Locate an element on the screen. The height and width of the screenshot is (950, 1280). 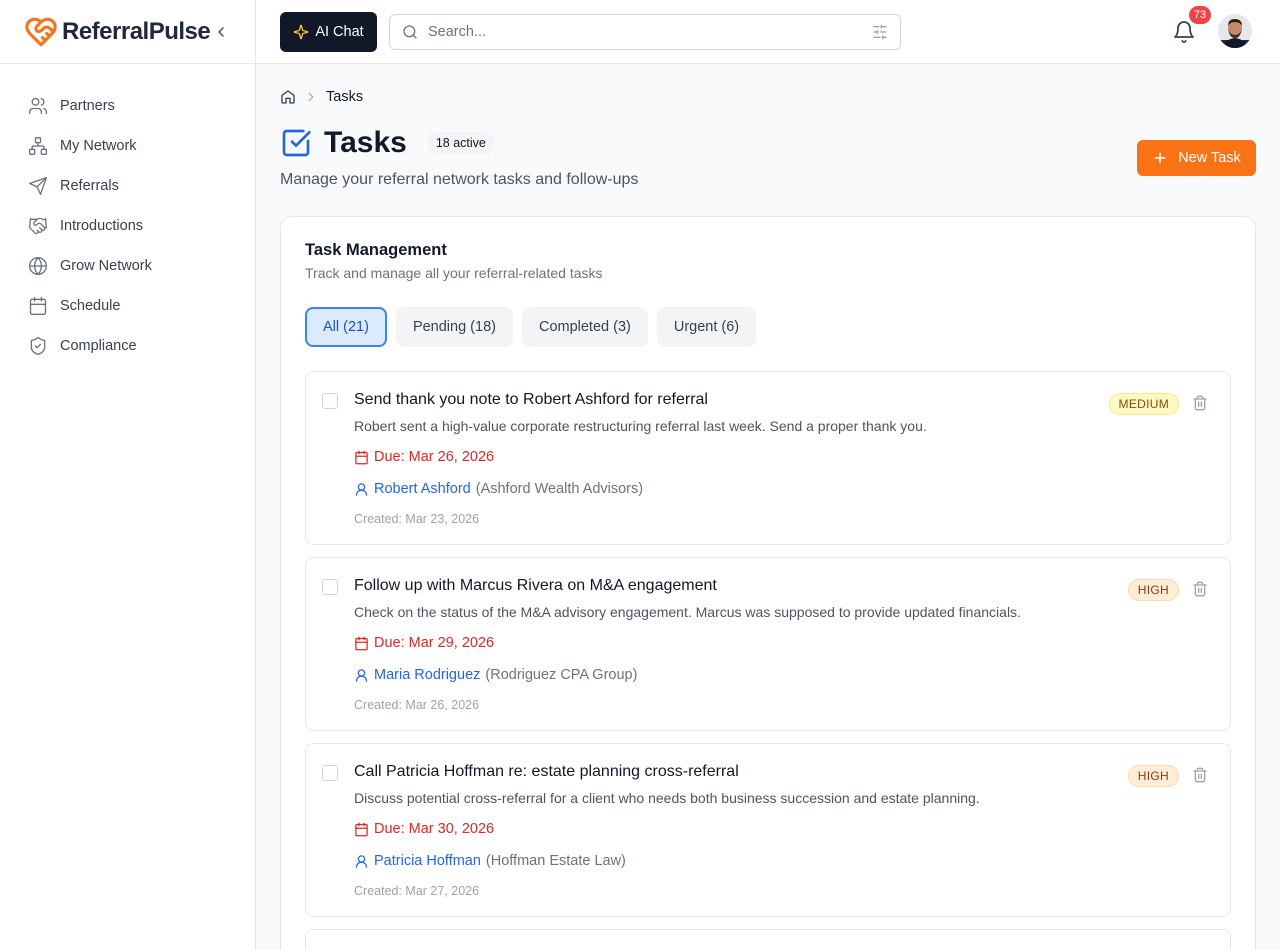
users-icon is located at coordinates (38, 106).